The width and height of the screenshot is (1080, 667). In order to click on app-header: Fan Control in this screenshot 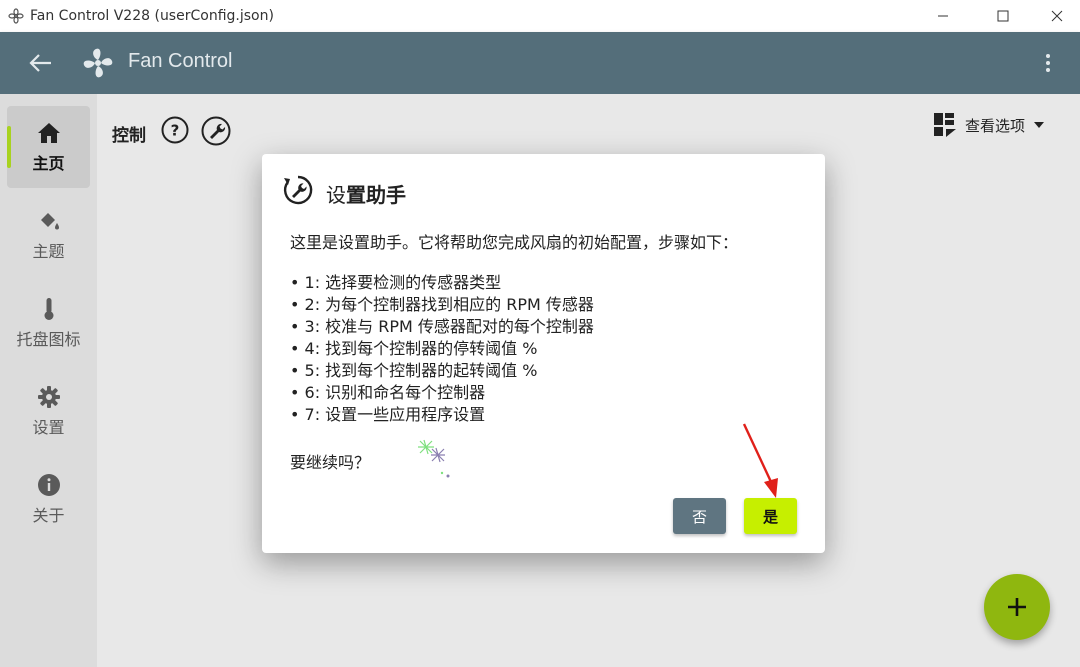, I will do `click(540, 63)`.